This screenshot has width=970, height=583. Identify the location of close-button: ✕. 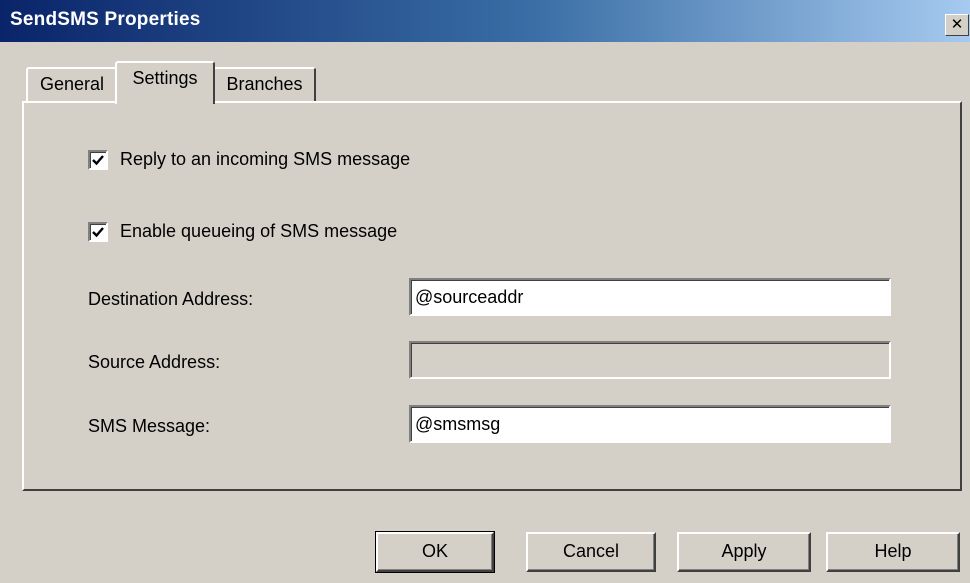
(957, 25).